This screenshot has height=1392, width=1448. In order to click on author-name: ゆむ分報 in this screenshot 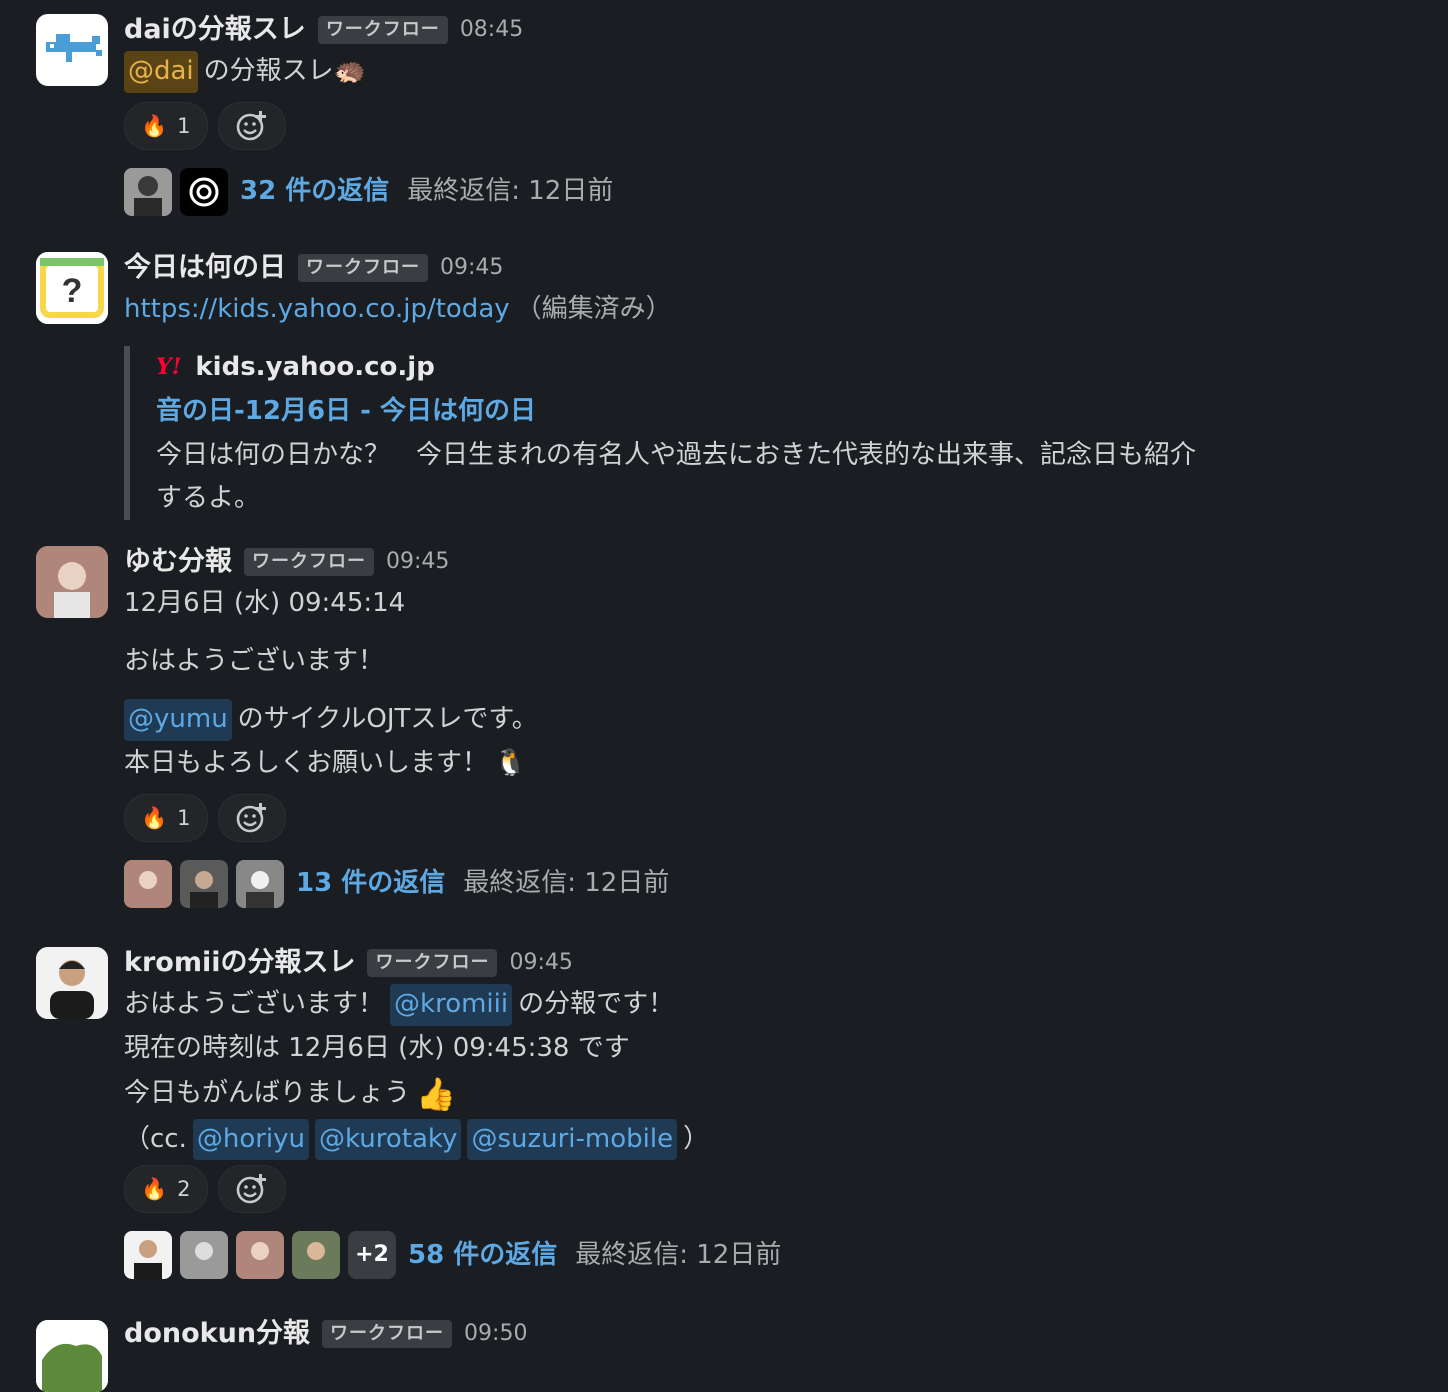, I will do `click(178, 561)`.